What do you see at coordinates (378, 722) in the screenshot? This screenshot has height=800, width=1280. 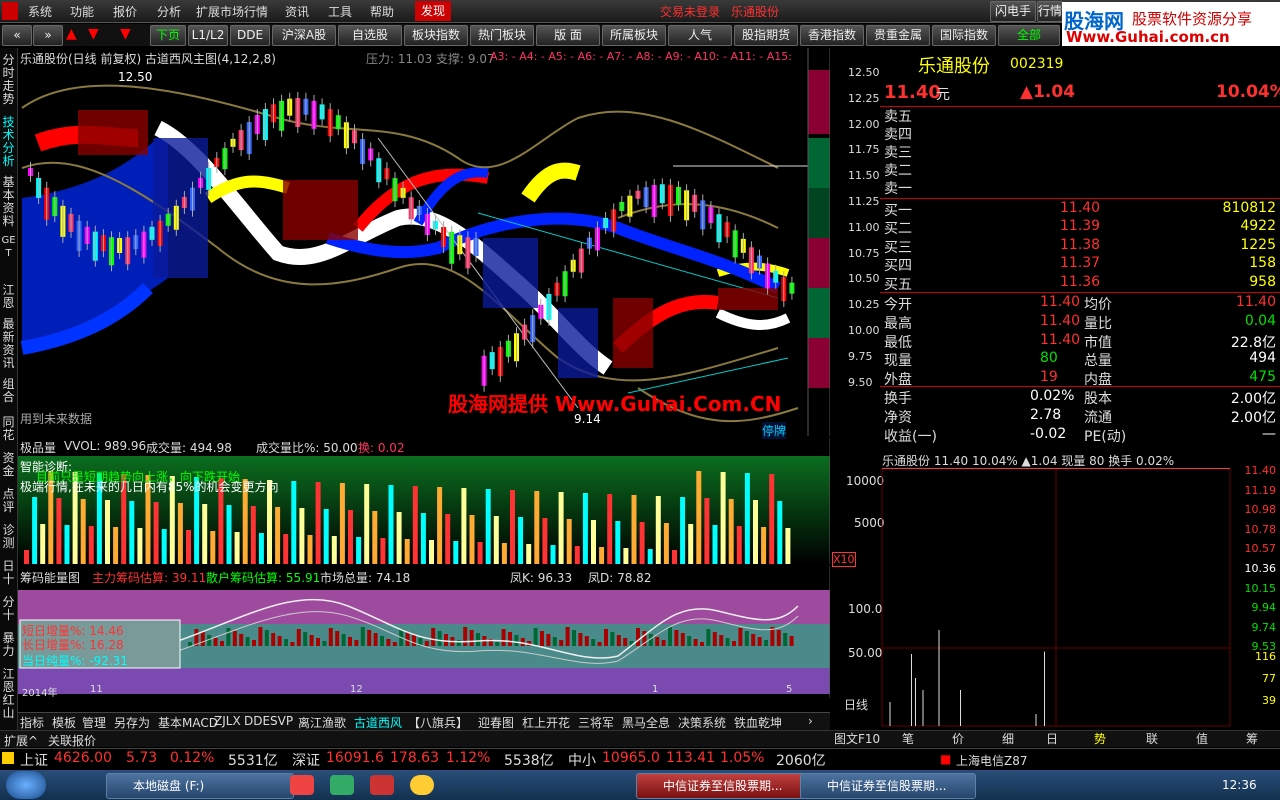 I see `tab-gudao: 古道西风` at bounding box center [378, 722].